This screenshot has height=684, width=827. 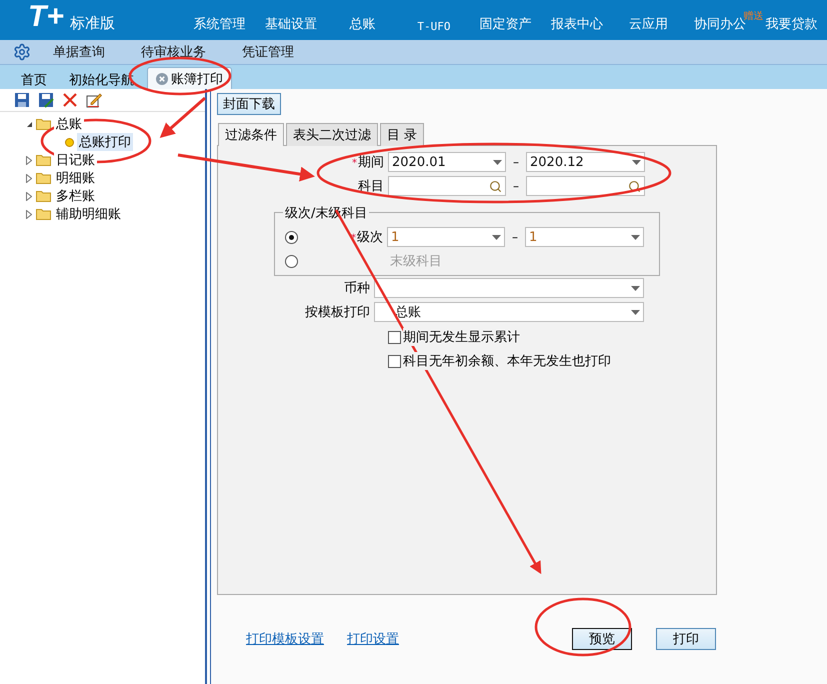 What do you see at coordinates (220, 24) in the screenshot?
I see `menu-item: 系统管理` at bounding box center [220, 24].